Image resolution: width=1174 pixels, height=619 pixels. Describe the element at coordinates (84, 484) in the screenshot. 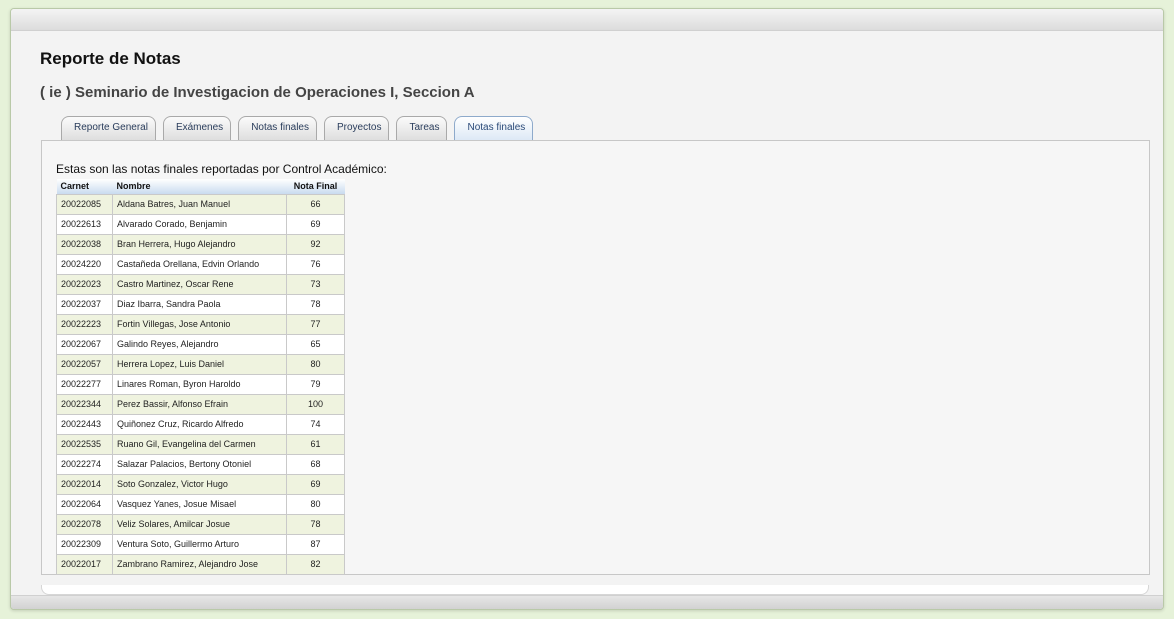

I see `carnet-cell: 20022014` at that location.